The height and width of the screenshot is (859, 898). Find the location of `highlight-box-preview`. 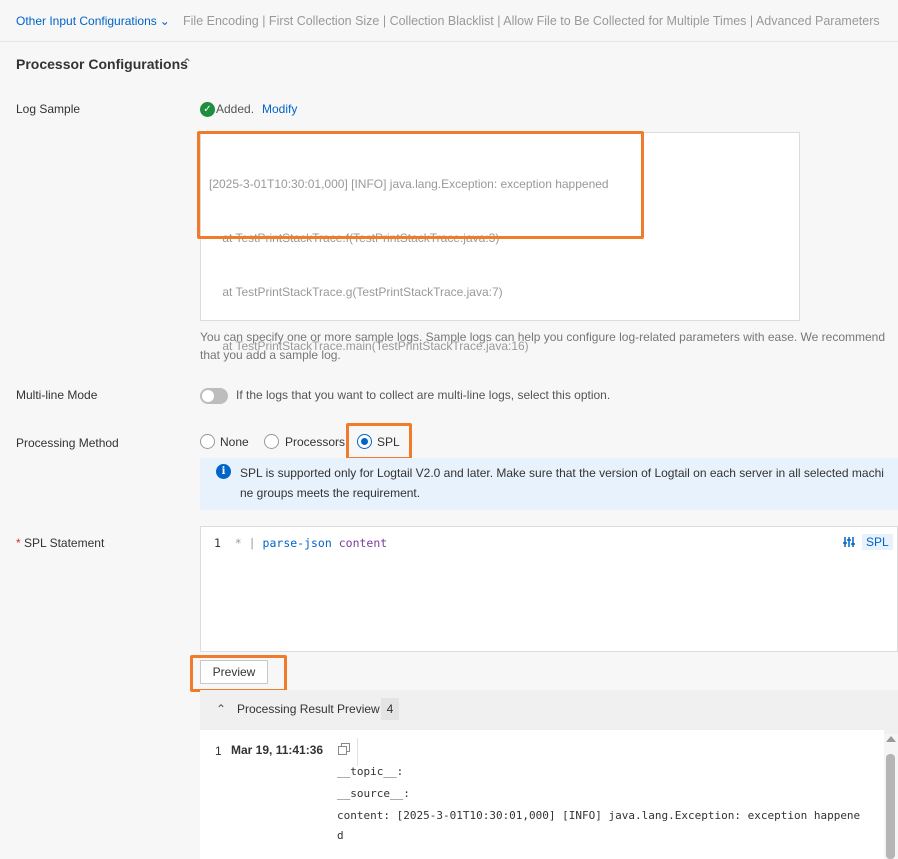

highlight-box-preview is located at coordinates (238, 673).